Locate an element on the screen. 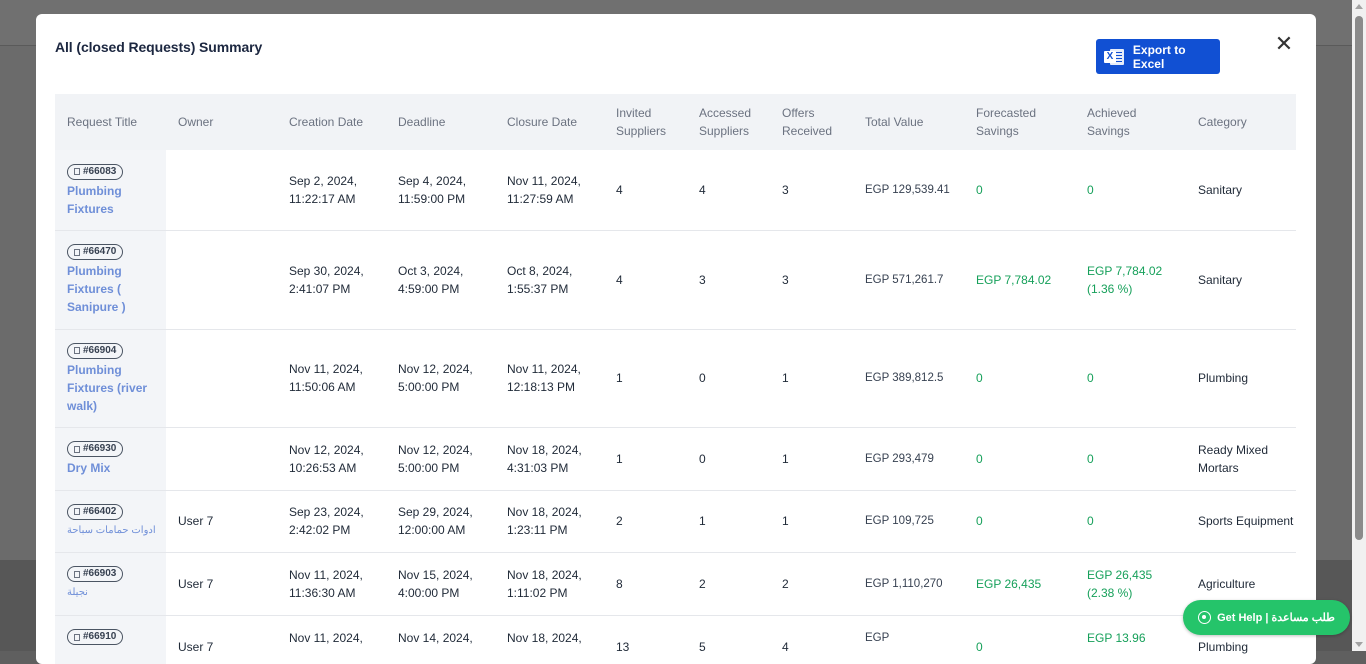 The height and width of the screenshot is (664, 1366). header-owner: Owner is located at coordinates (221, 122).